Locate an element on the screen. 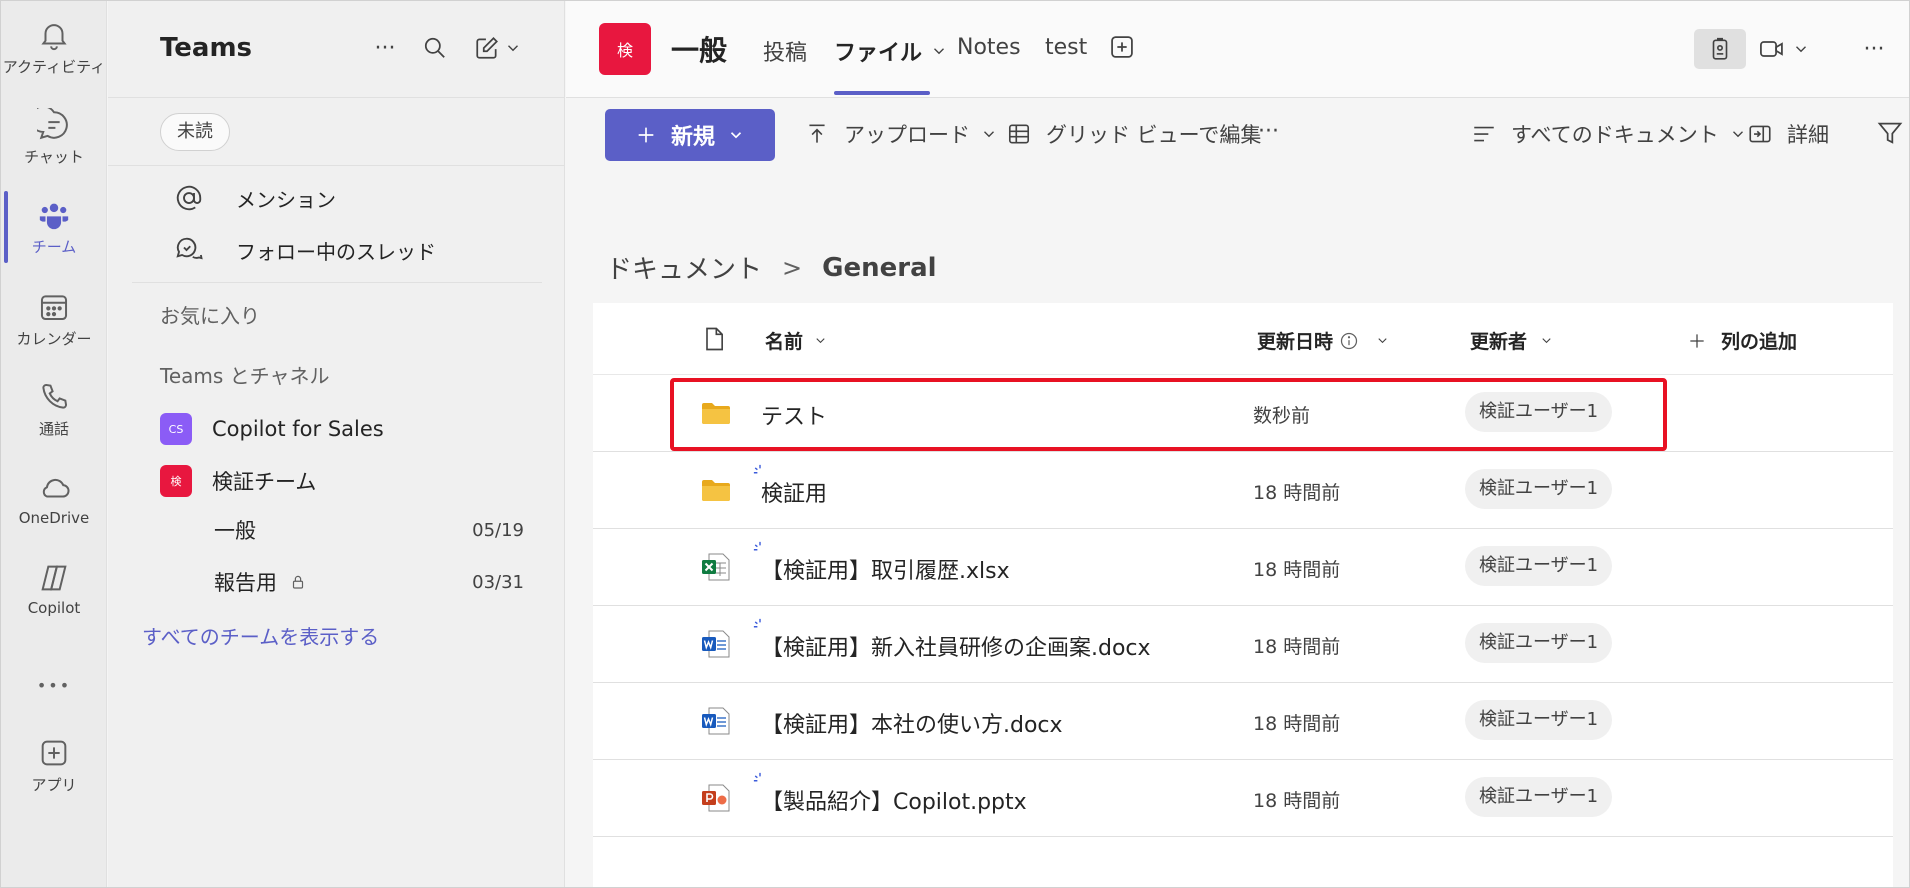 This screenshot has height=888, width=1910. rail-item-calendar: カレンダー is located at coordinates (54, 319).